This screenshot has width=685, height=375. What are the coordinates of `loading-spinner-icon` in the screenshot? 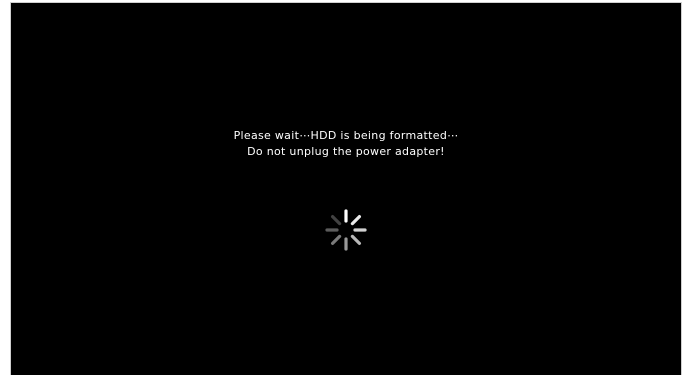 It's located at (346, 230).